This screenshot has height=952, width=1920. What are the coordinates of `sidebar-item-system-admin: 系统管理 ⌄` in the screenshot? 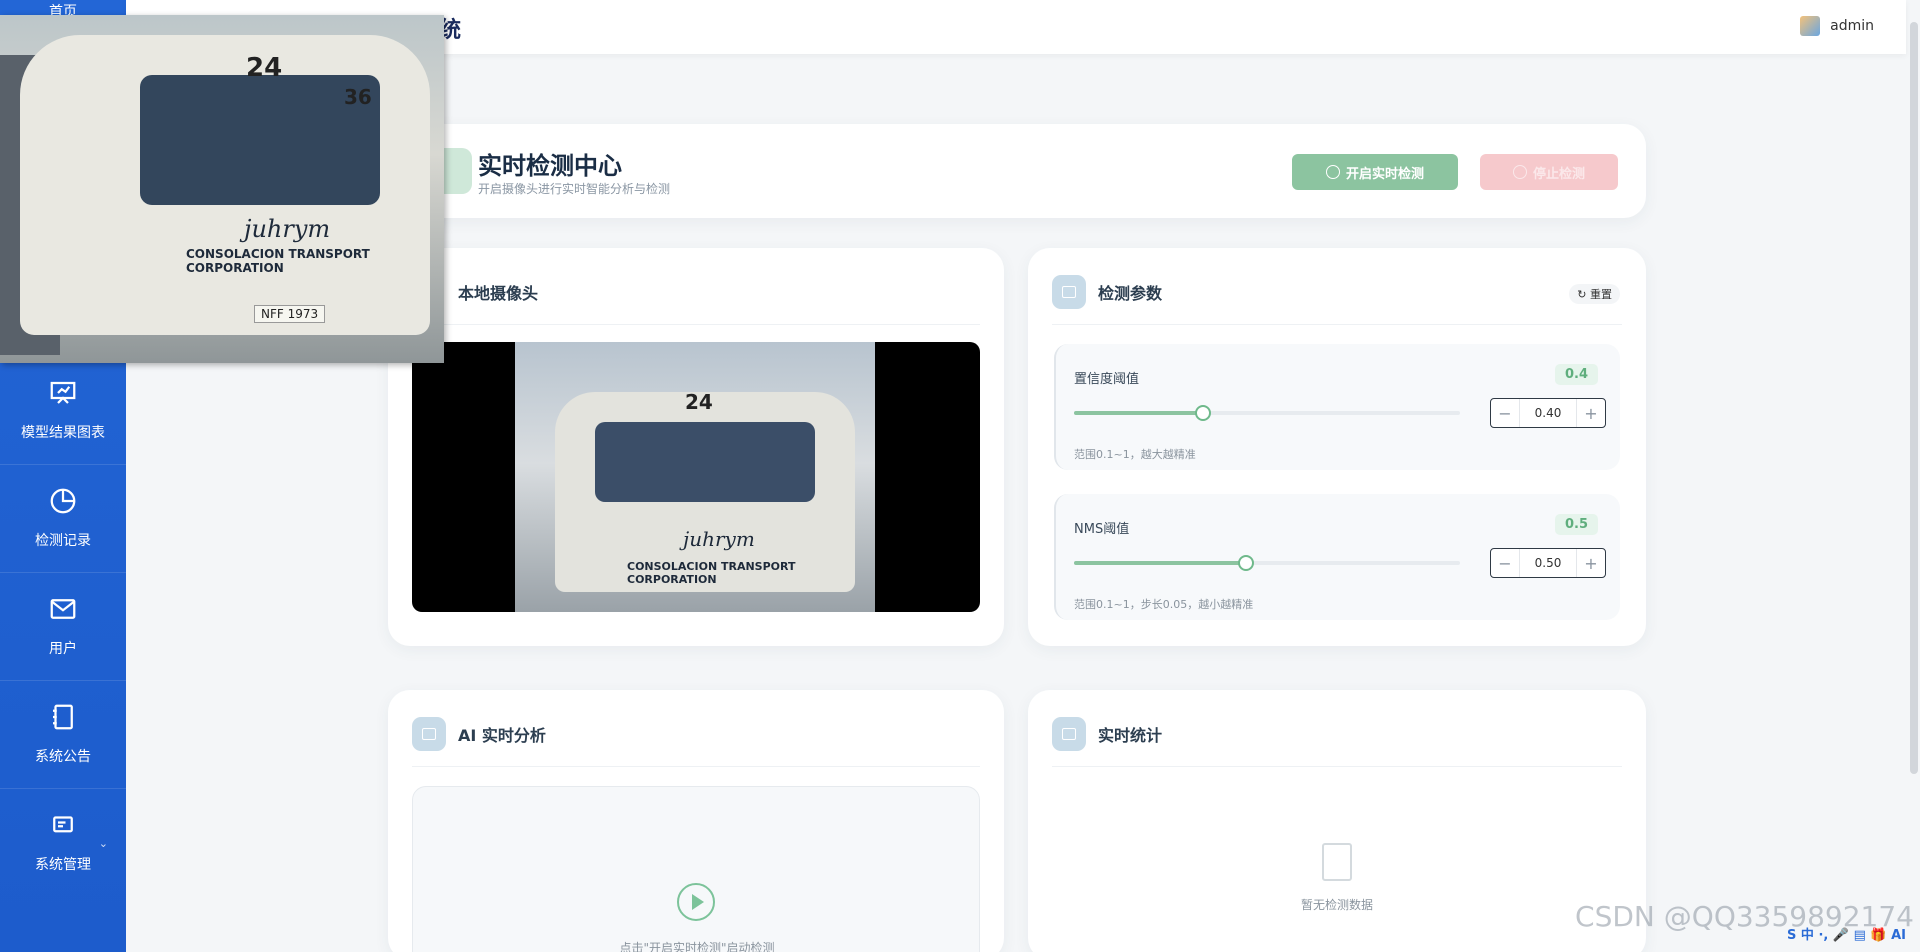 It's located at (63, 841).